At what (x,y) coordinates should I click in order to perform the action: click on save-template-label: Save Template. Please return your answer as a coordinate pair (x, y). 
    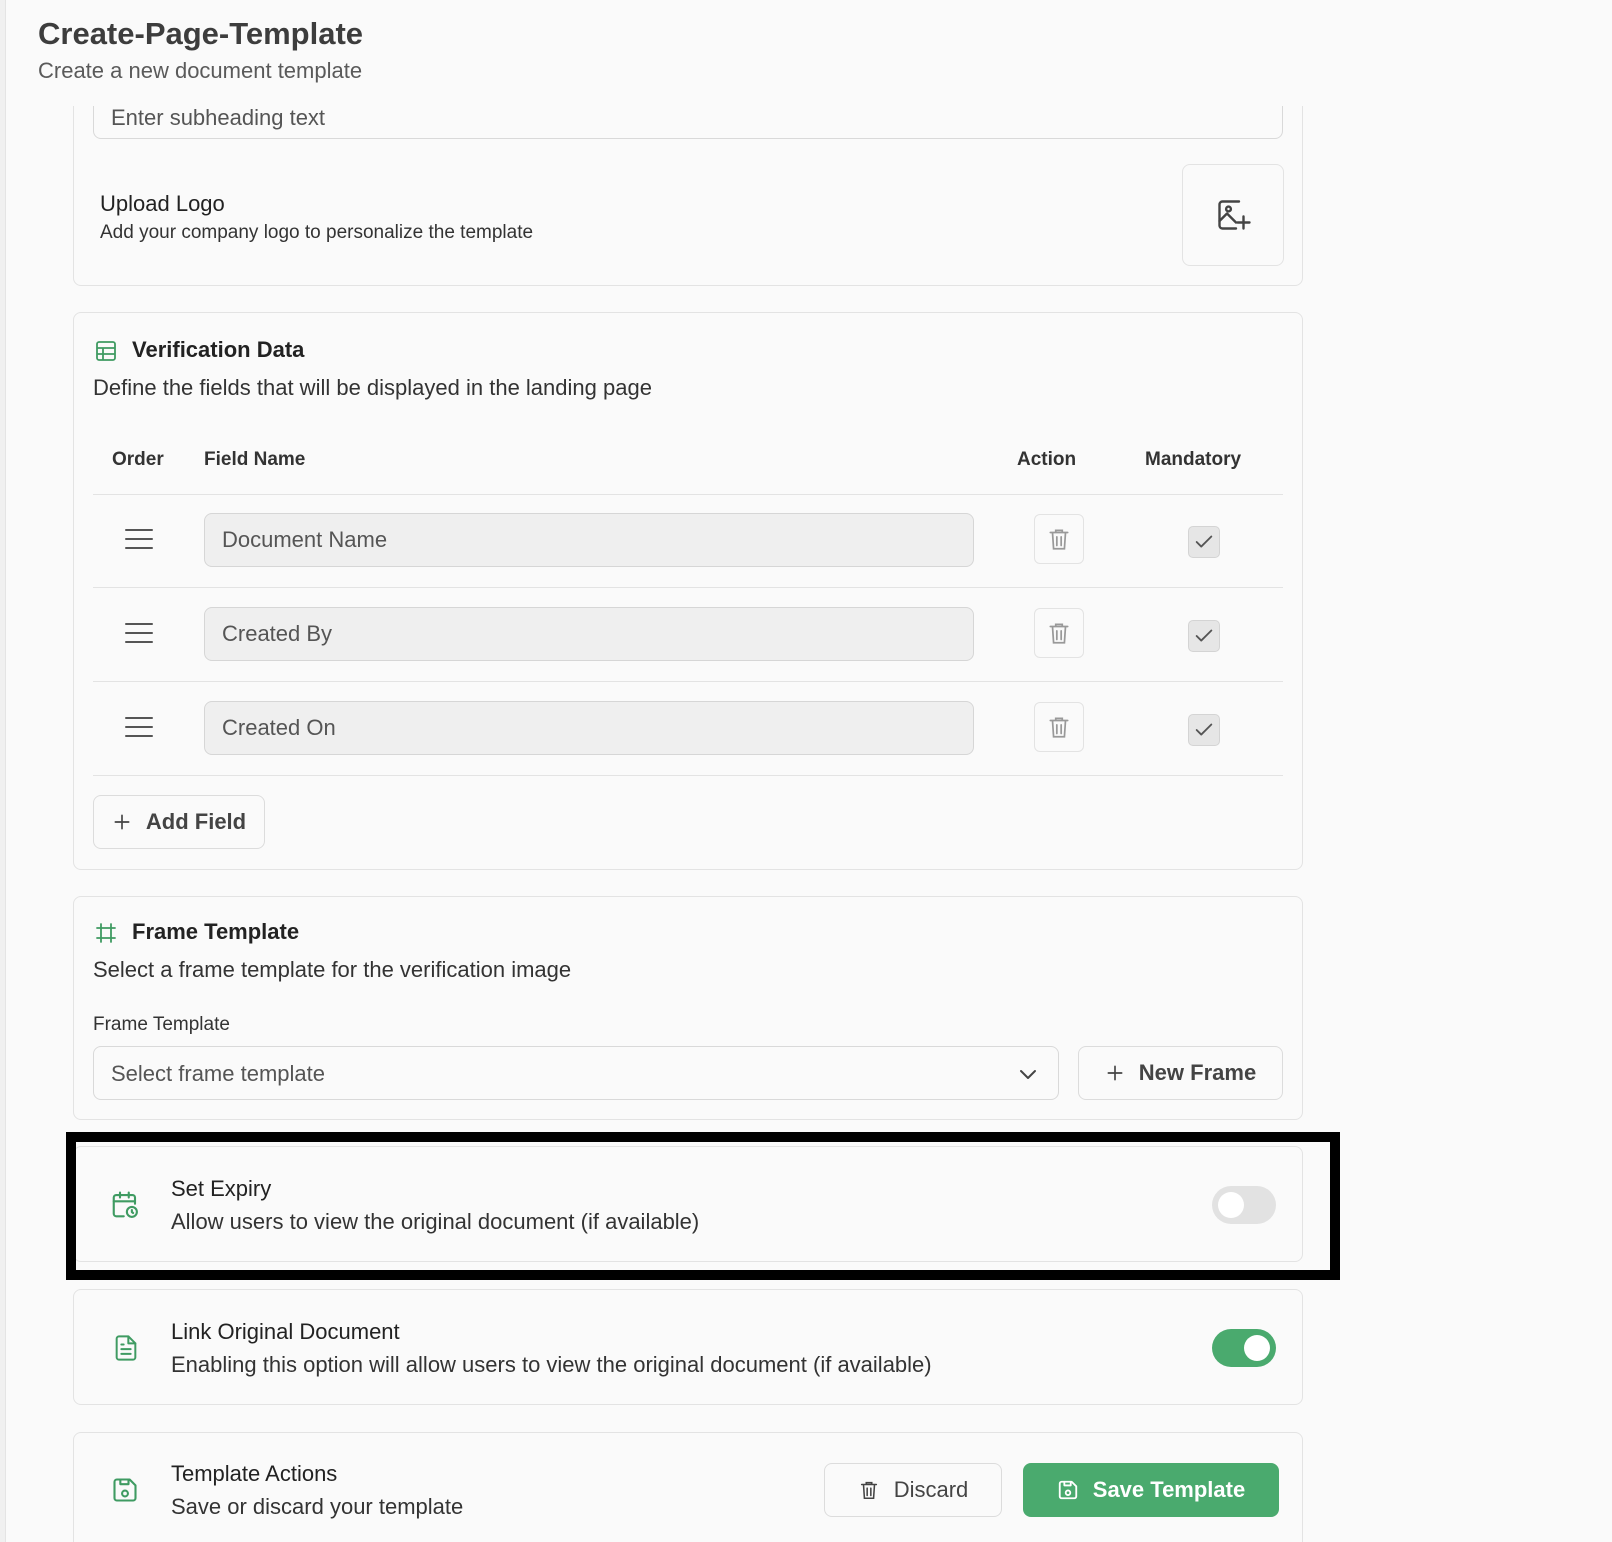
    Looking at the image, I should click on (1169, 1489).